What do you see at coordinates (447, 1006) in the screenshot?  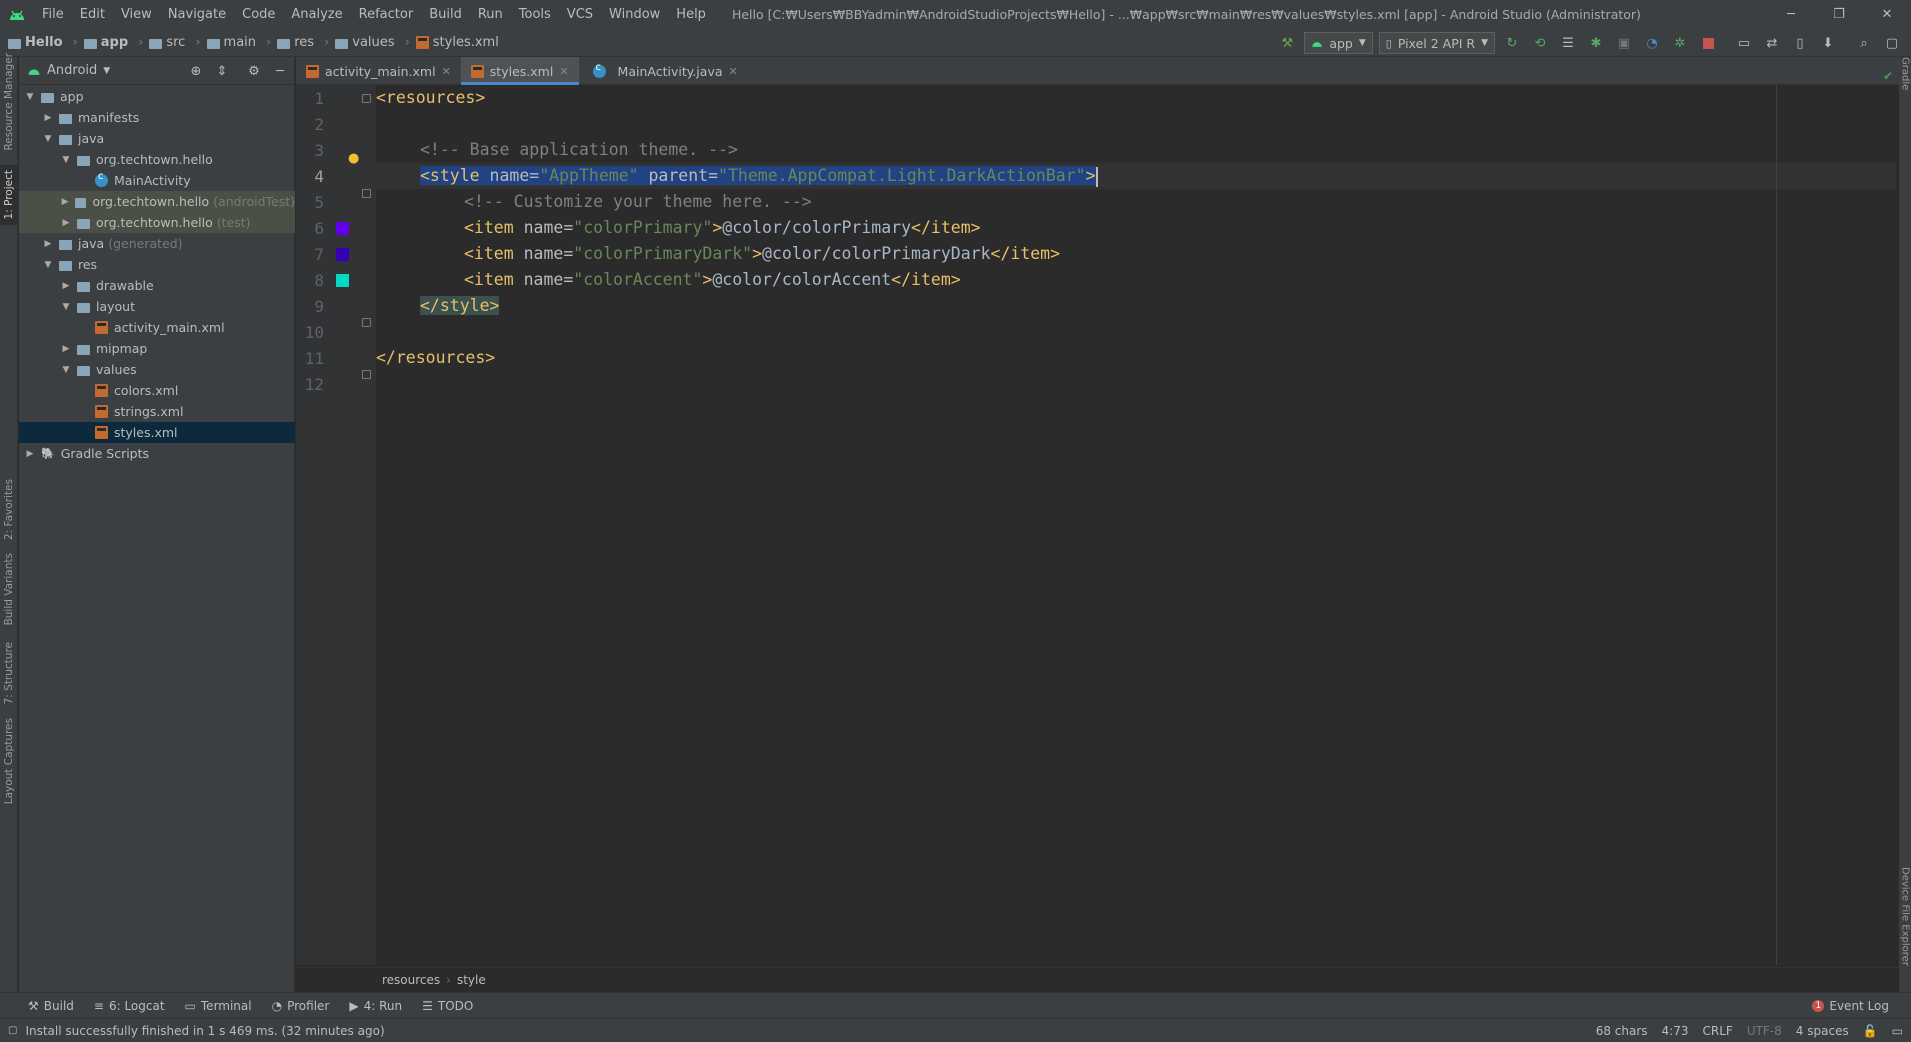 I see `bottom-tab-todo: ☰ TODO` at bounding box center [447, 1006].